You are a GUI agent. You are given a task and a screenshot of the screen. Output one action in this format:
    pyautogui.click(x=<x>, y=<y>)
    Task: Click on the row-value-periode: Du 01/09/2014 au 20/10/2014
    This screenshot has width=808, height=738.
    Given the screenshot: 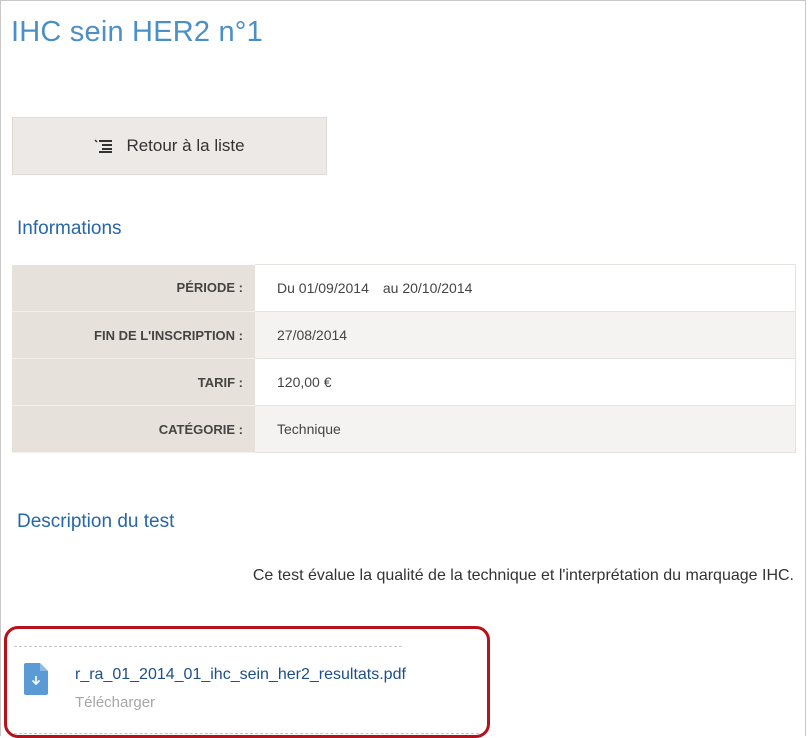 What is the action you would take?
    pyautogui.click(x=525, y=288)
    